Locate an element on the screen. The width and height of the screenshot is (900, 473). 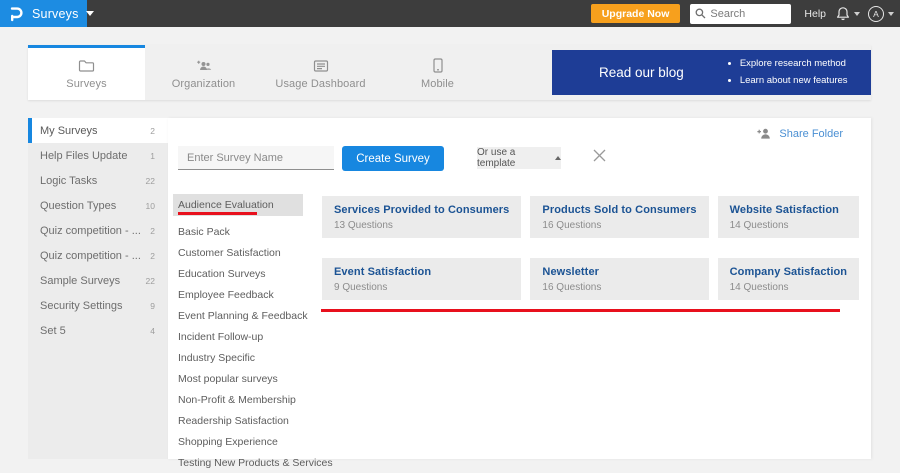
mobile-icon is located at coordinates (437, 65).